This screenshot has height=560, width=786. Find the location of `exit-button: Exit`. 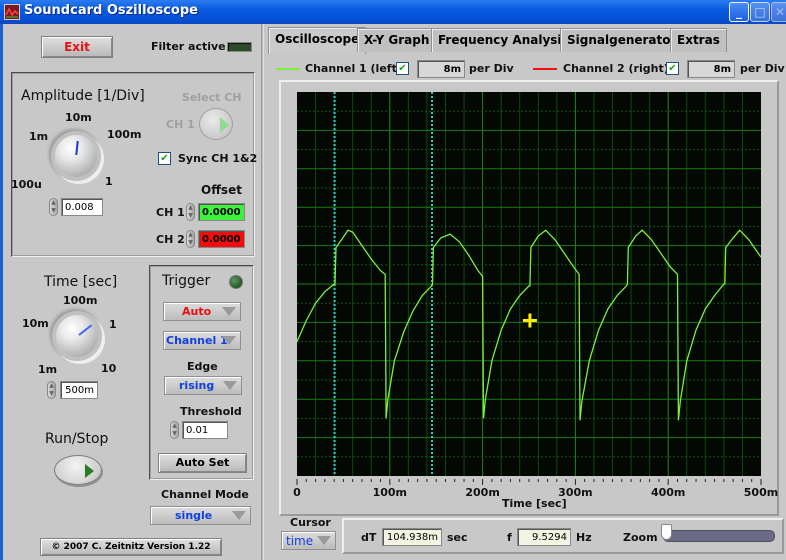

exit-button: Exit is located at coordinates (77, 47).